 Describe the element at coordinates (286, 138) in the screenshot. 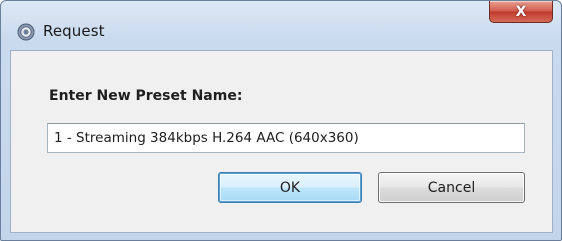

I see `preset-name-input` at that location.